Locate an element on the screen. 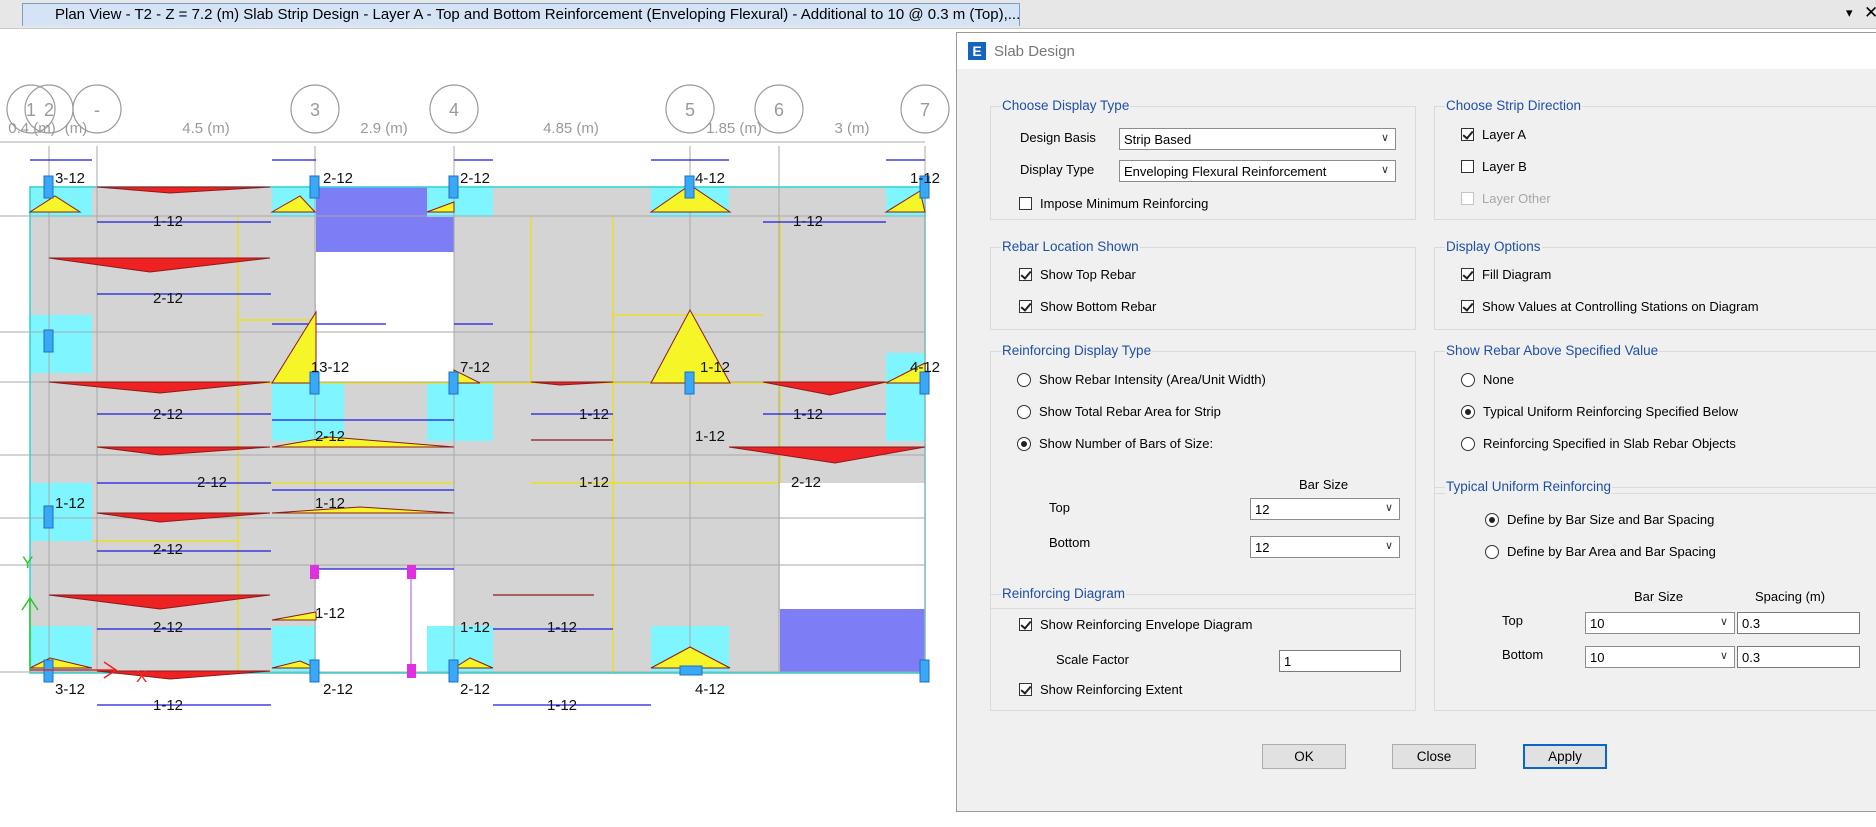  bottom-bar-size-value: 10 is located at coordinates (1597, 657).